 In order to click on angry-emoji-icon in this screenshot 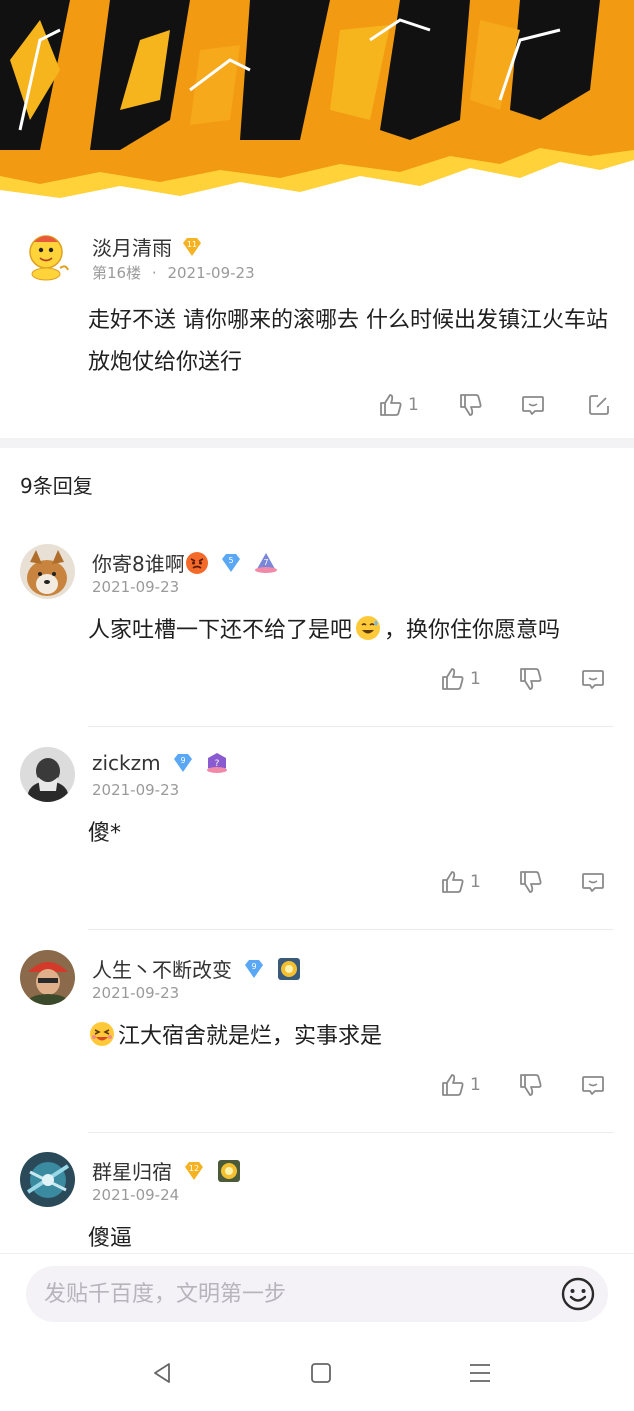, I will do `click(197, 563)`.